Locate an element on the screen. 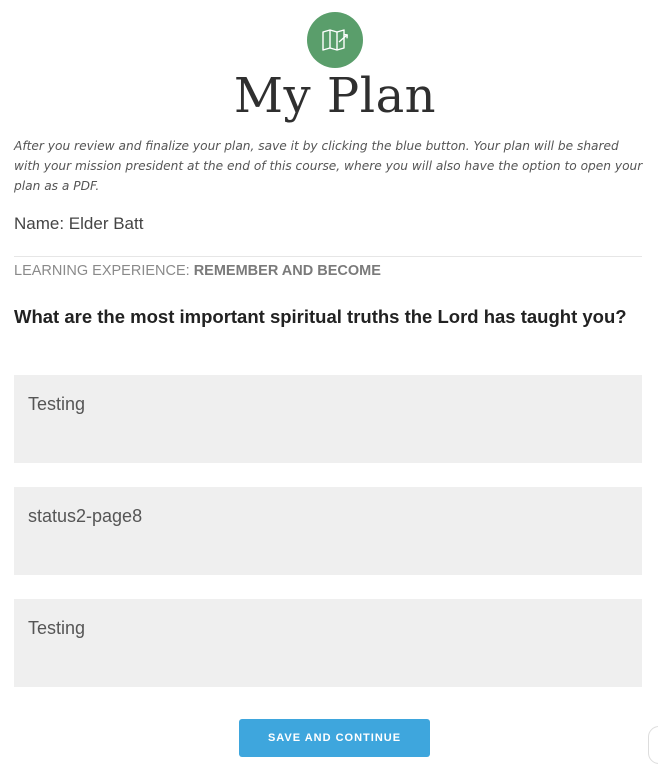  learning-experience: LEARNING EXPERIENCE: REMEMBER AND BECOME is located at coordinates (197, 271).